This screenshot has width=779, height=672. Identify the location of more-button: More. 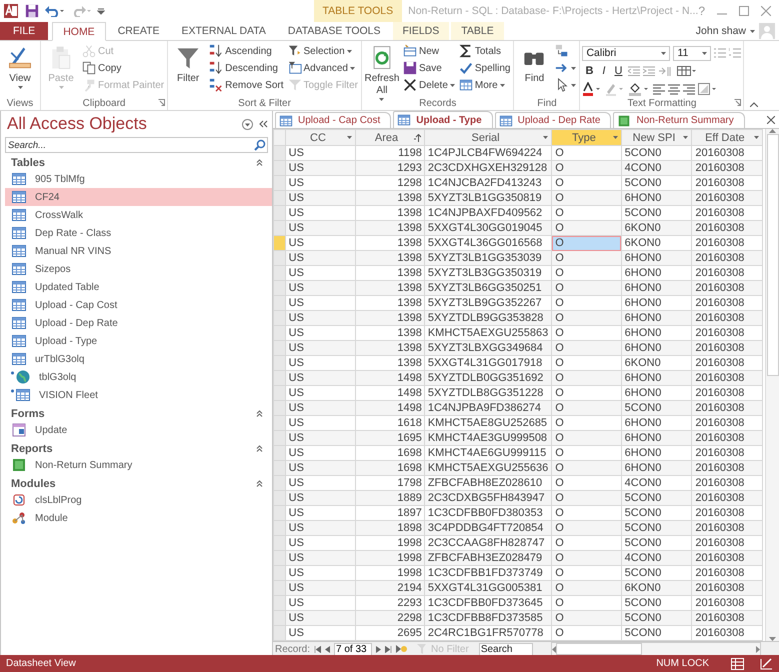
(485, 85).